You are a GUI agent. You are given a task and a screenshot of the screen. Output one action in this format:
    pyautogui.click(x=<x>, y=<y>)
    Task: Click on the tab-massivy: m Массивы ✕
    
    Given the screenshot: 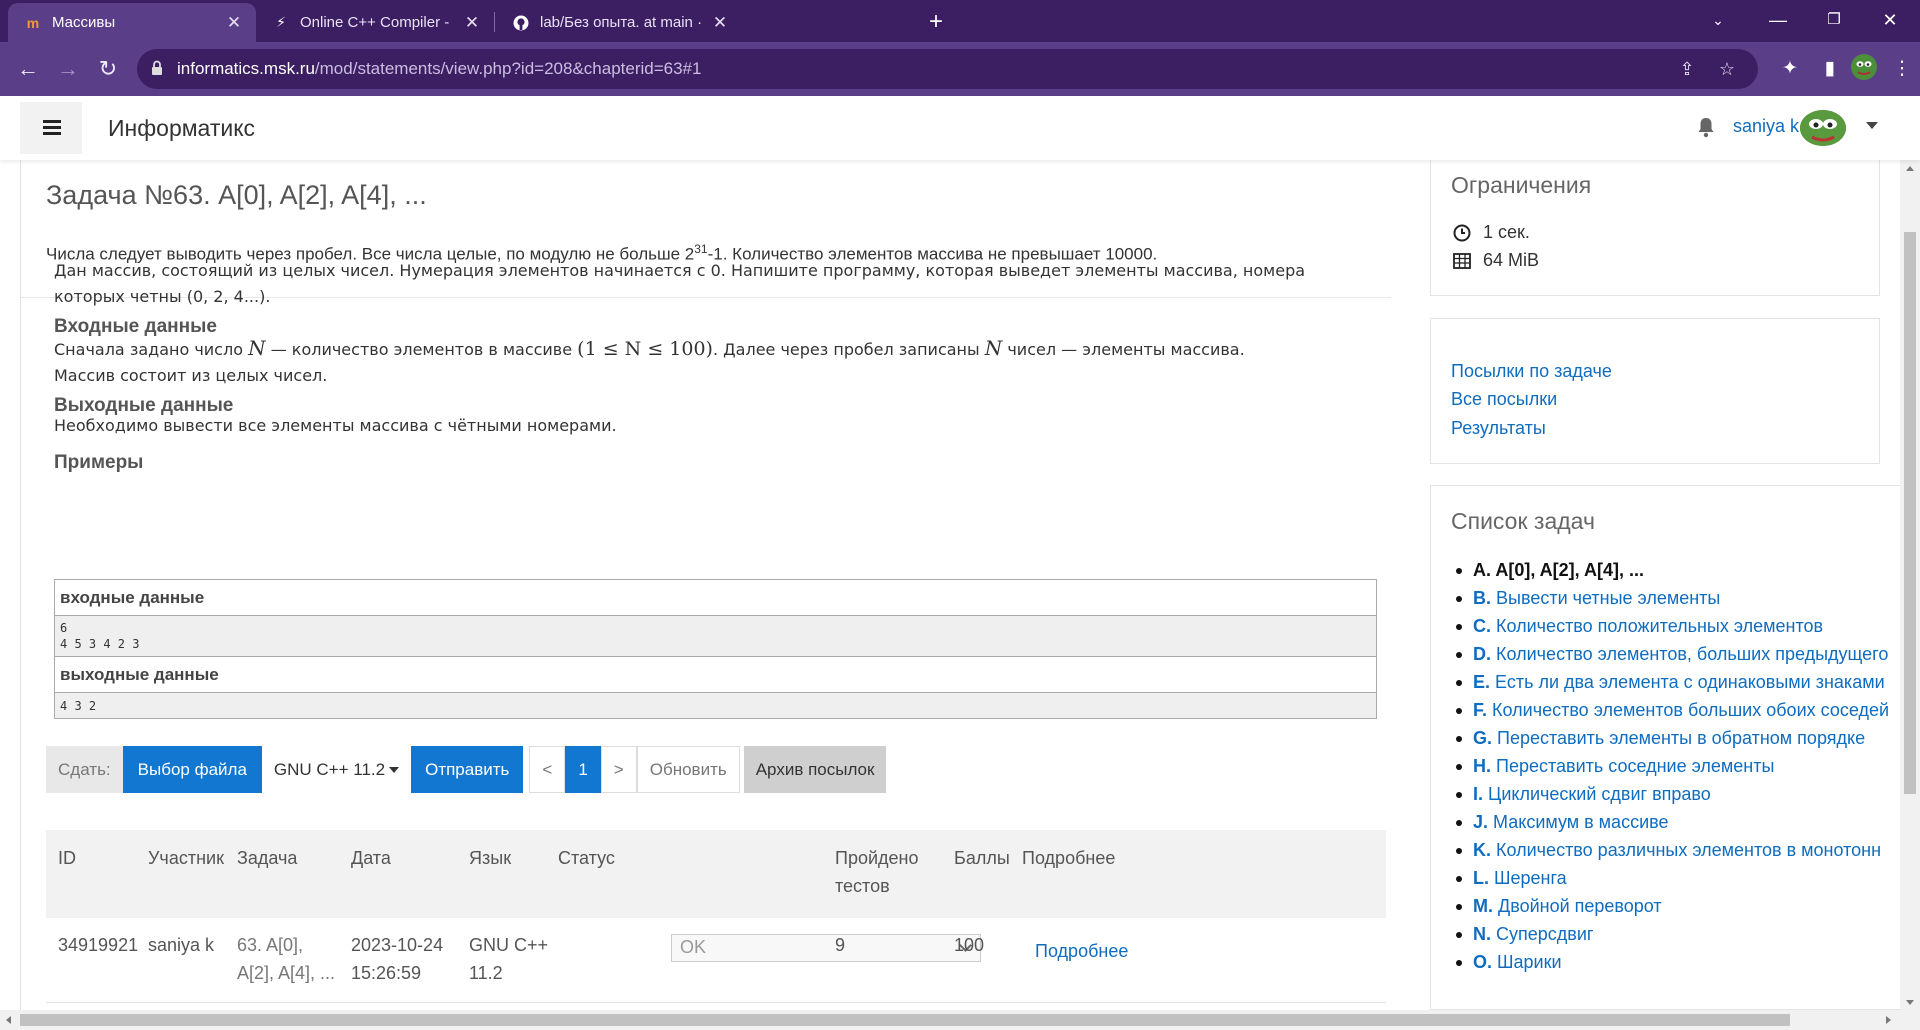 What is the action you would take?
    pyautogui.click(x=132, y=22)
    